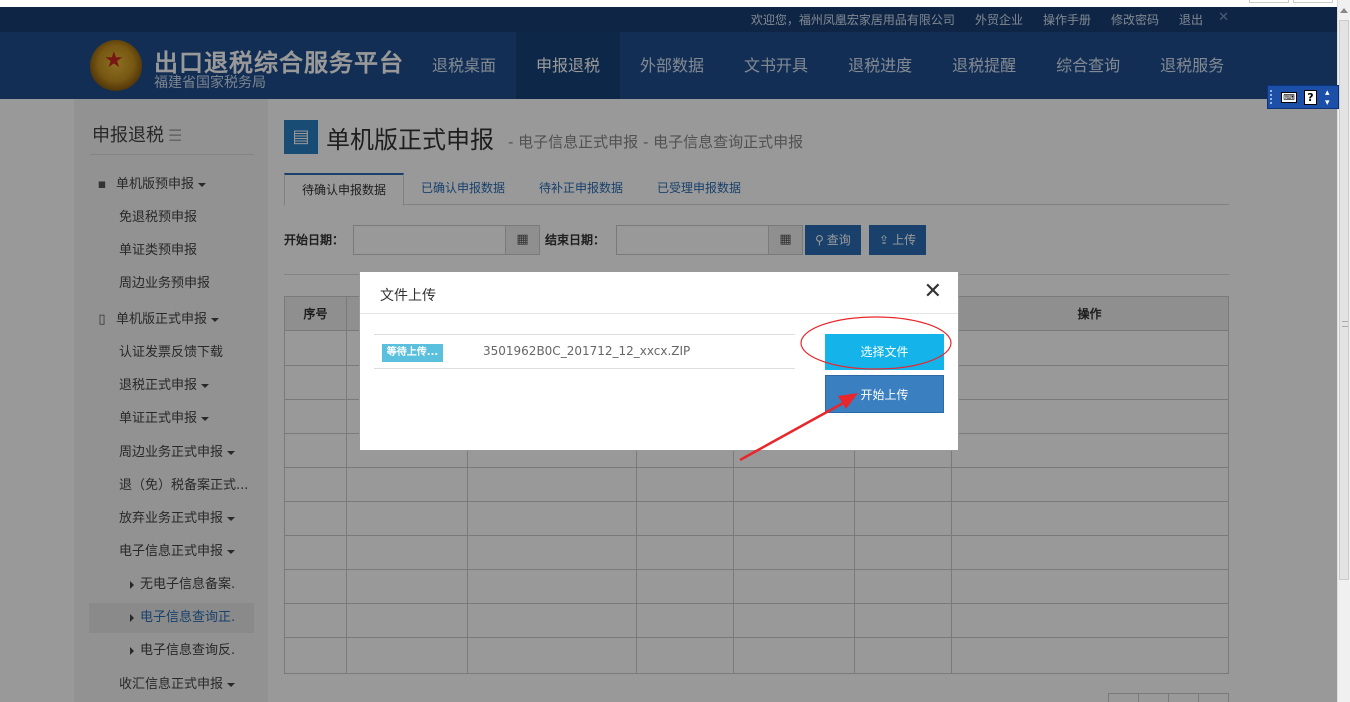 The image size is (1350, 702). What do you see at coordinates (884, 352) in the screenshot?
I see `choose-file-button: 选择文件` at bounding box center [884, 352].